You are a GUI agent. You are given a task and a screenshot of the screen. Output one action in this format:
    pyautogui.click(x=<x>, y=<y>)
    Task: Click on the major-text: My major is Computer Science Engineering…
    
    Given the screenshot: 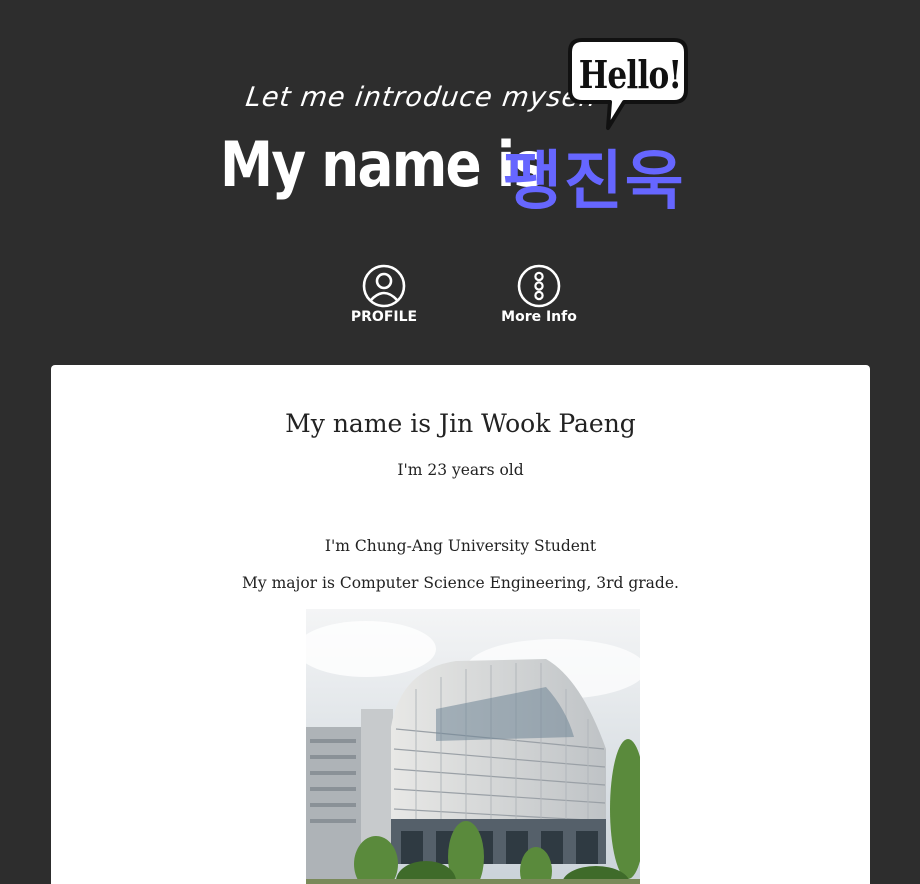 What is the action you would take?
    pyautogui.click(x=460, y=583)
    